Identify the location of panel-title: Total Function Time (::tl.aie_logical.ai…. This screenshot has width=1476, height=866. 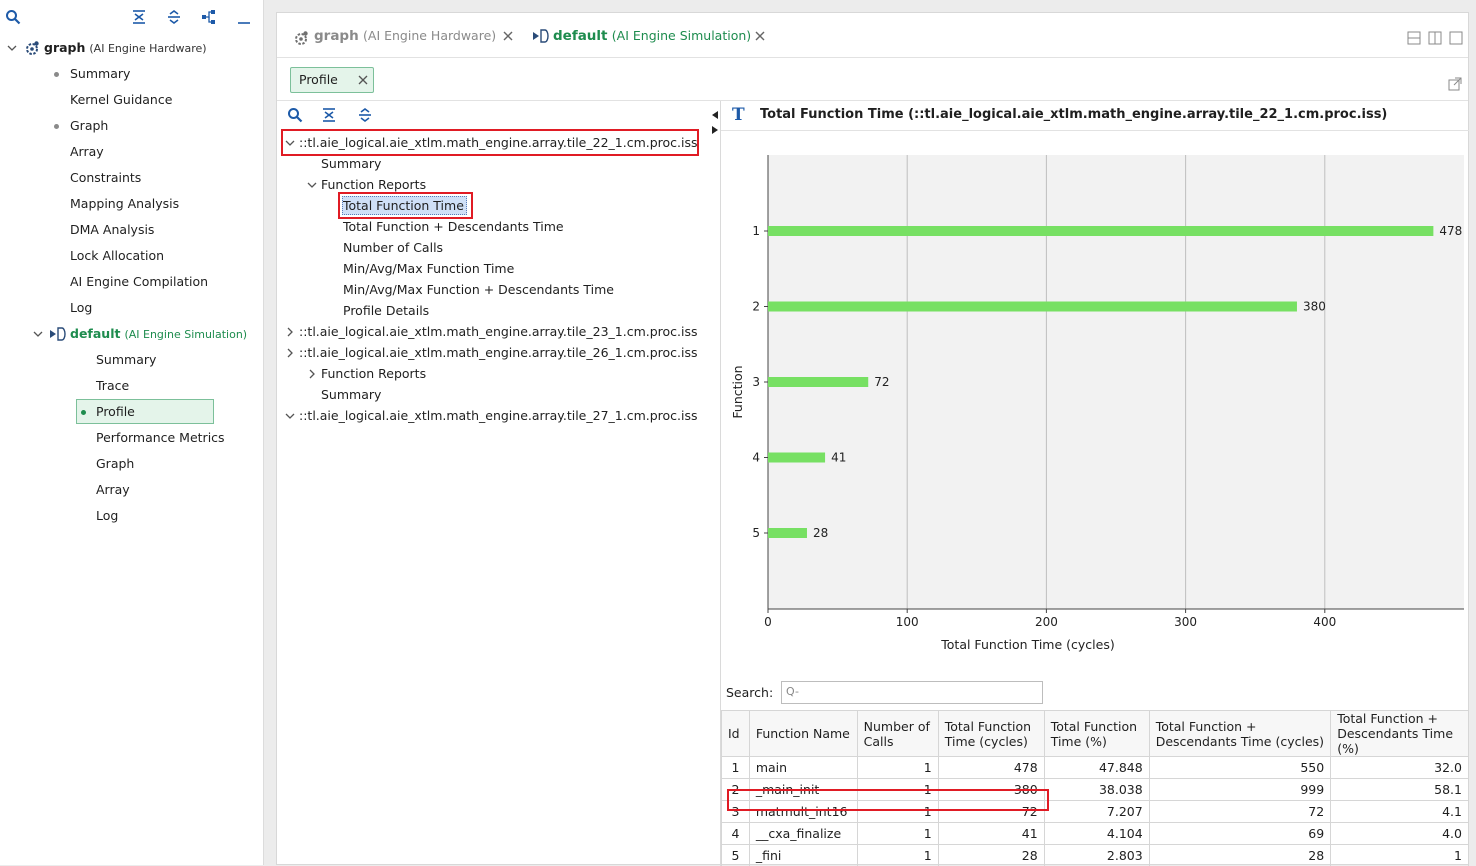
(1073, 114).